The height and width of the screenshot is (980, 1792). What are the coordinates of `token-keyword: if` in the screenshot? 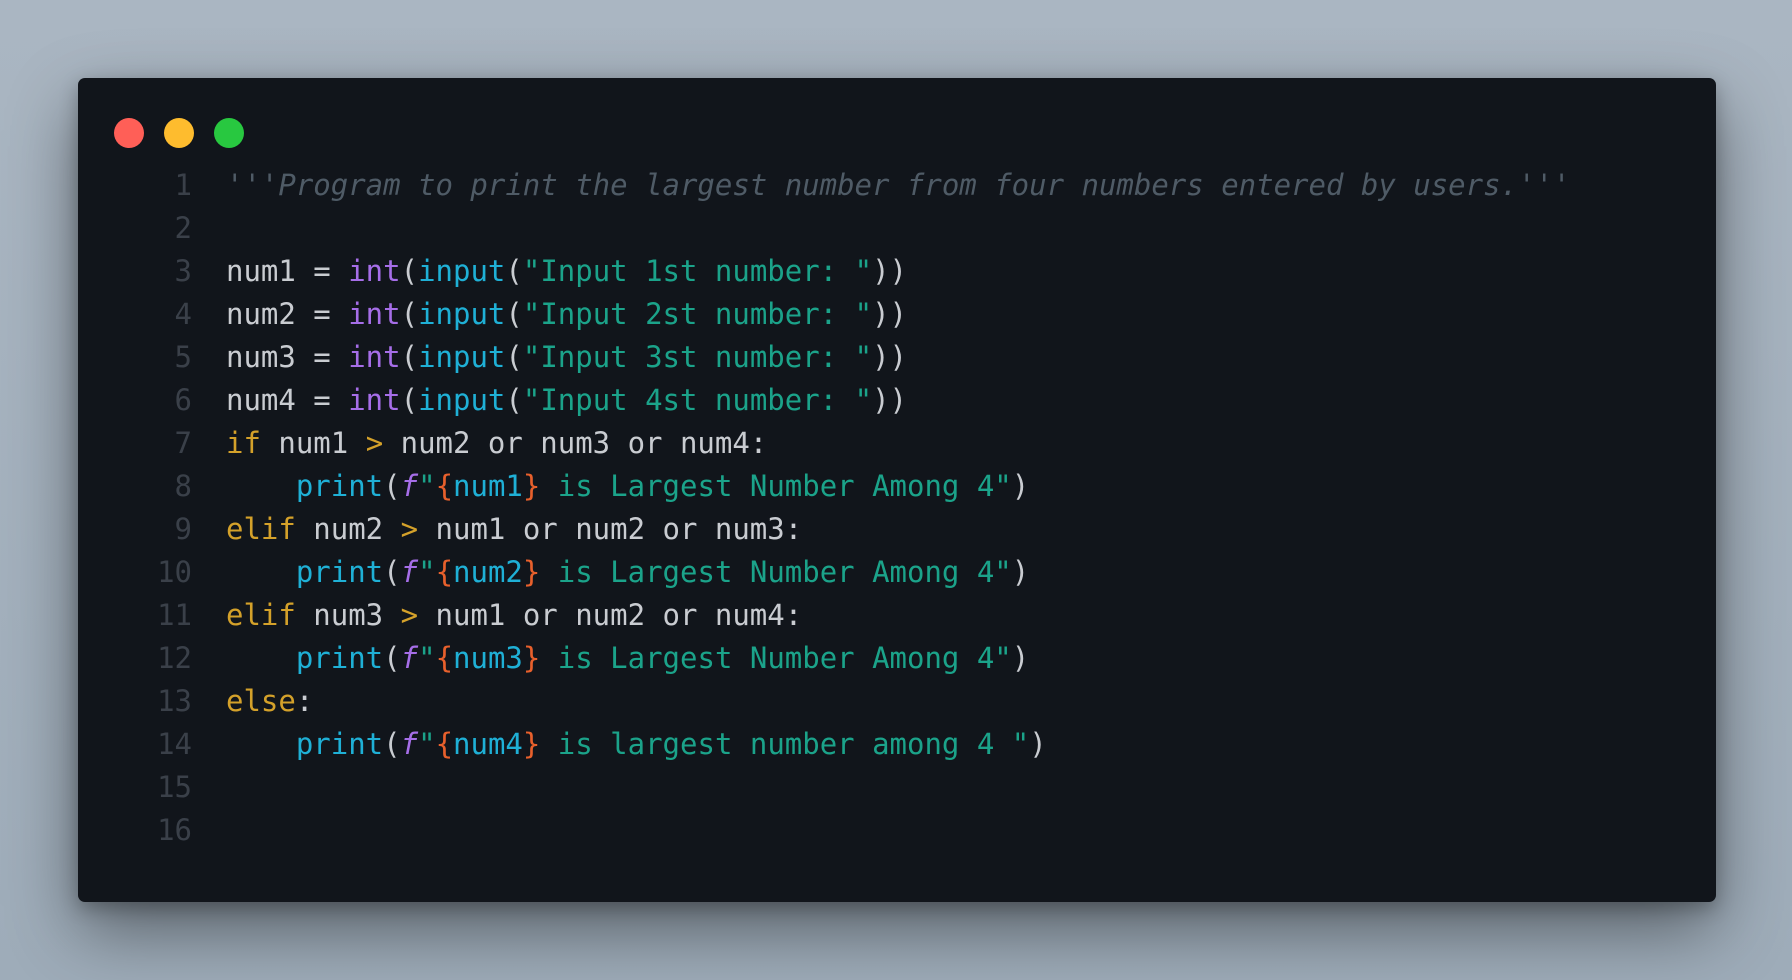 It's located at (243, 443).